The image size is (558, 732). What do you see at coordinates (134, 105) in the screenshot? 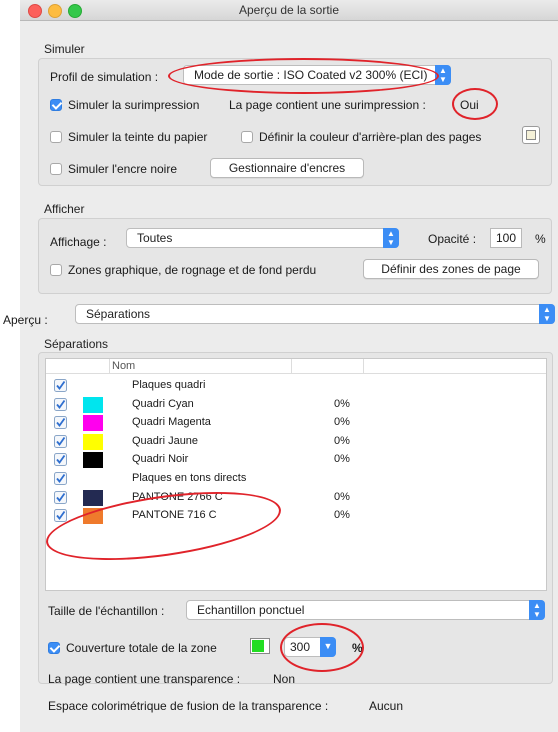
I see `surimpression-label: Simuler la surimpression` at bounding box center [134, 105].